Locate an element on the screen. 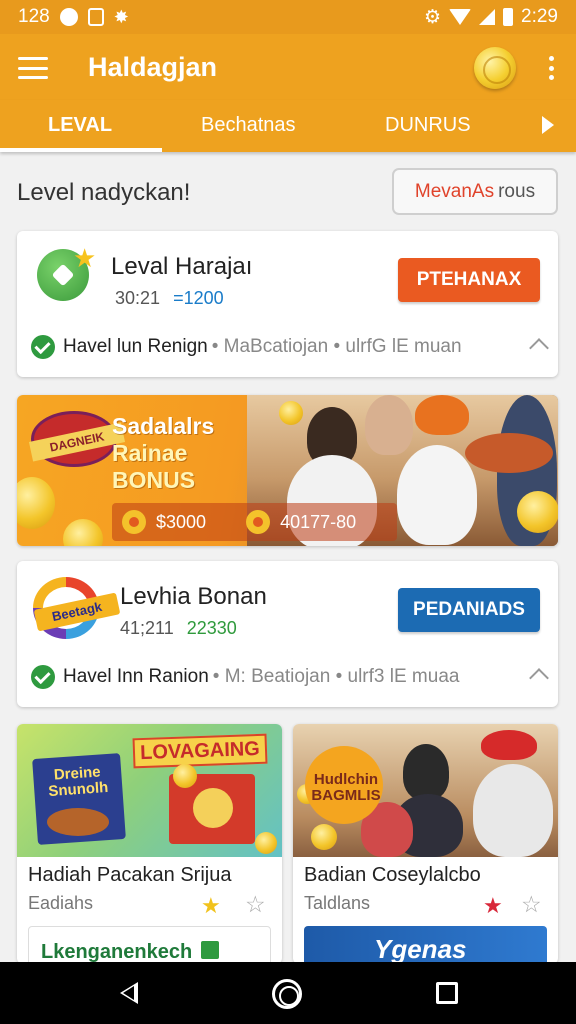 Image resolution: width=576 pixels, height=1024 pixels. tab-scroll-right-icon is located at coordinates (548, 125).